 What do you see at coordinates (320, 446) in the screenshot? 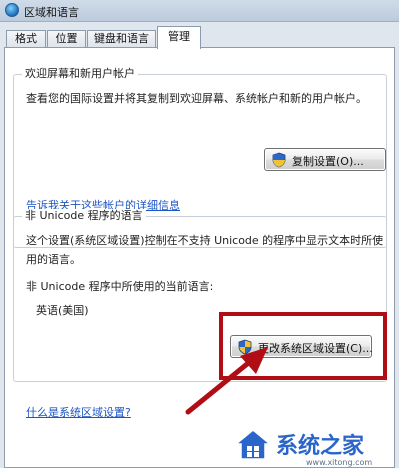
I see `watermark-text: 系统之家` at bounding box center [320, 446].